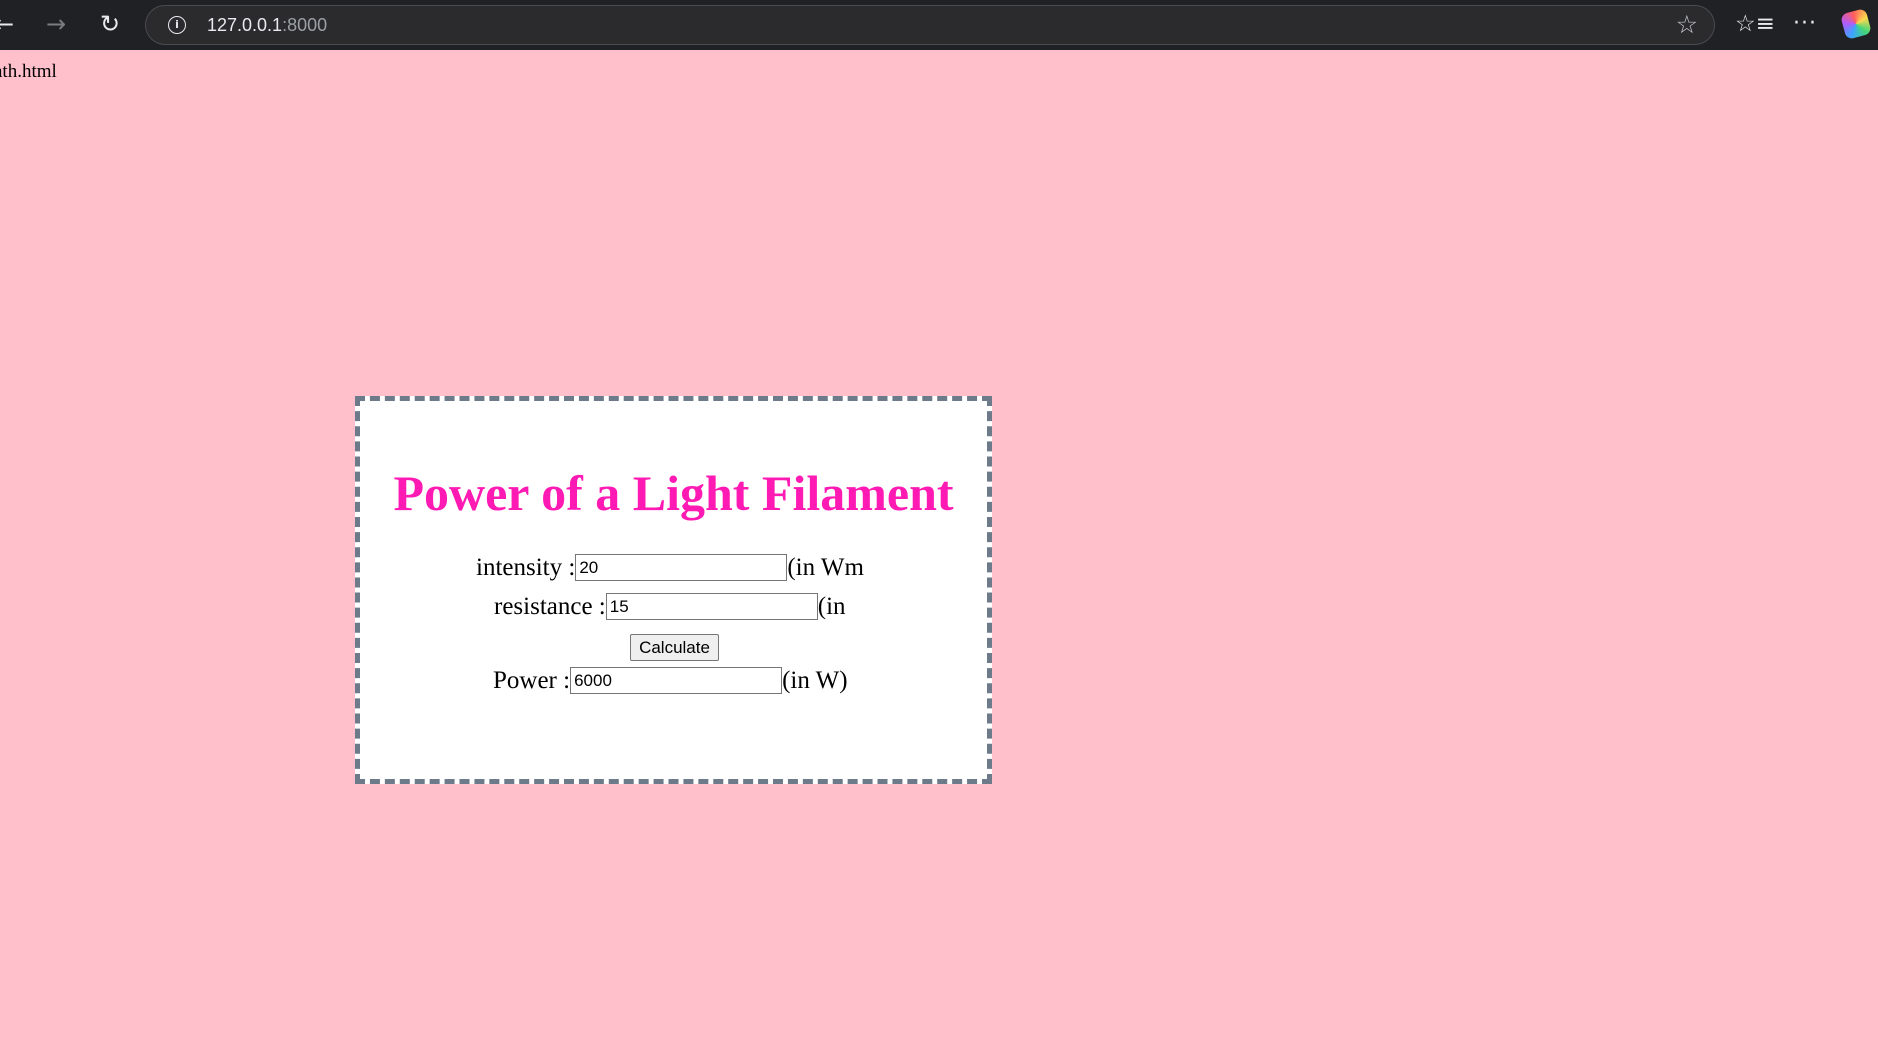 Image resolution: width=1878 pixels, height=1061 pixels. What do you see at coordinates (673, 493) in the screenshot?
I see `page-title: Power of a Light Filament` at bounding box center [673, 493].